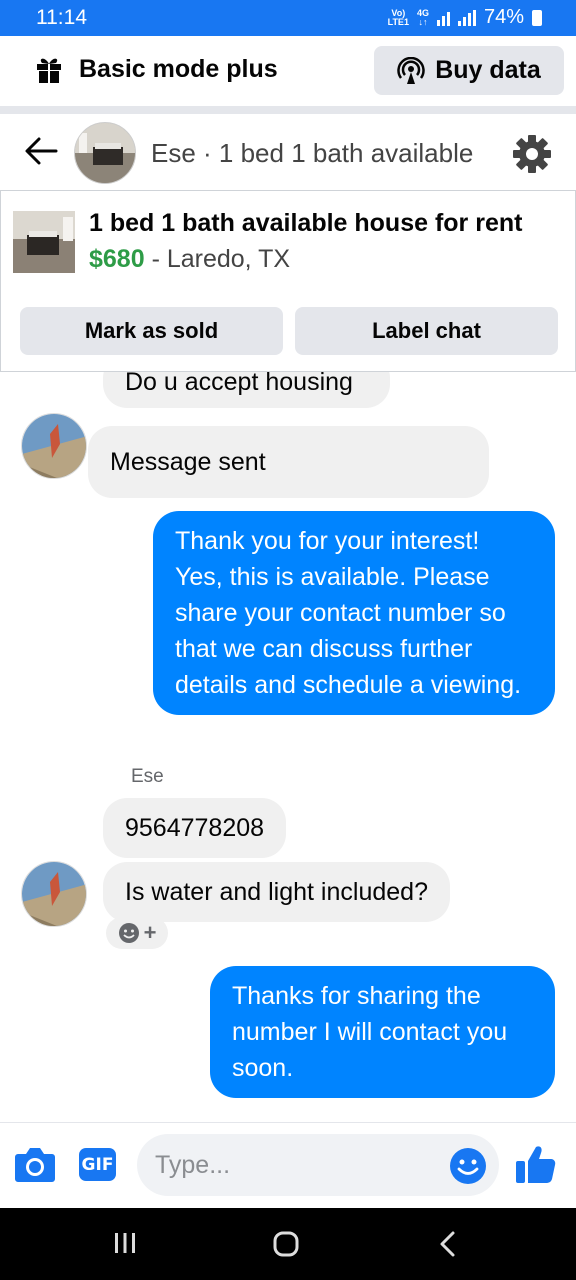 This screenshot has height=1280, width=576. I want to click on emoji-icon, so click(468, 1166).